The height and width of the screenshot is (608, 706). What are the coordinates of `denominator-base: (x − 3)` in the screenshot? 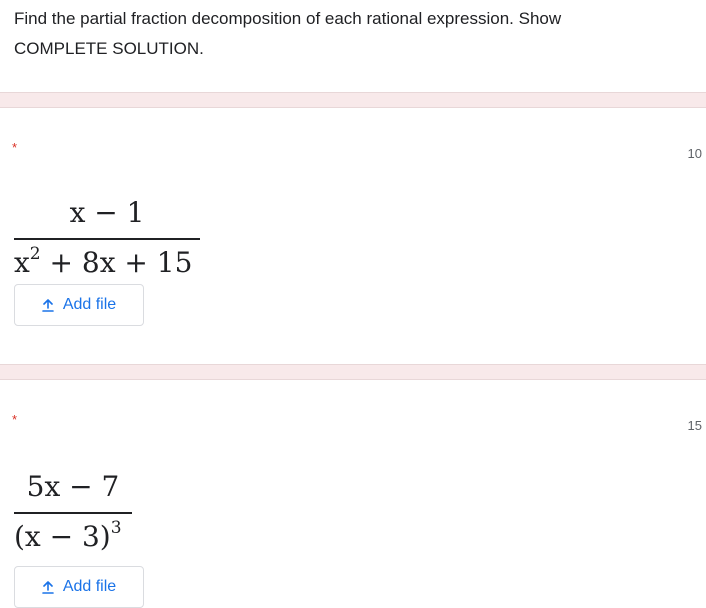 It's located at (62, 536).